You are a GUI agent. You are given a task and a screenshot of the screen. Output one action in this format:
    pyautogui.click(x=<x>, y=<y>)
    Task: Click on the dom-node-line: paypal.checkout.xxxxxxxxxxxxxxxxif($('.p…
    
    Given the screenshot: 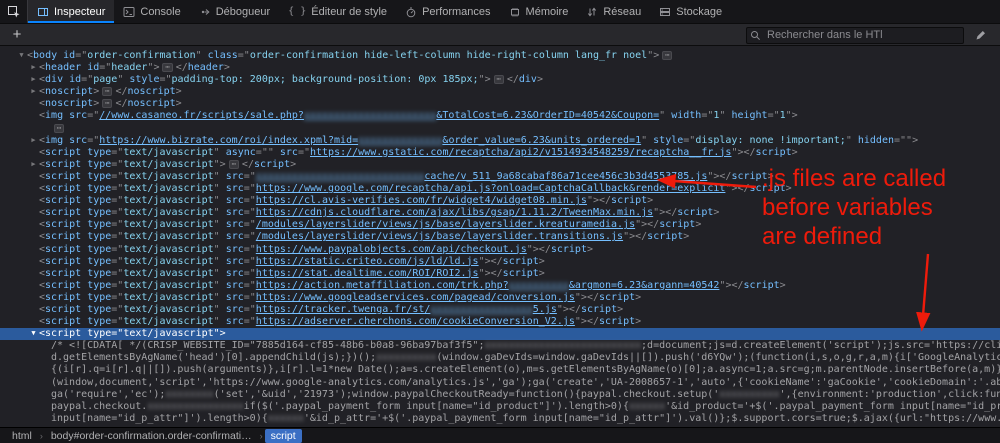 What is the action you would take?
    pyautogui.click(x=500, y=407)
    